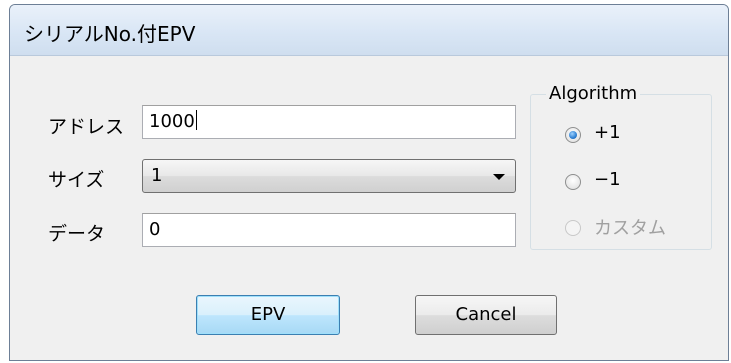 The image size is (731, 363). Describe the element at coordinates (110, 34) in the screenshot. I see `window-title: シリアルNo.付EPV` at that location.